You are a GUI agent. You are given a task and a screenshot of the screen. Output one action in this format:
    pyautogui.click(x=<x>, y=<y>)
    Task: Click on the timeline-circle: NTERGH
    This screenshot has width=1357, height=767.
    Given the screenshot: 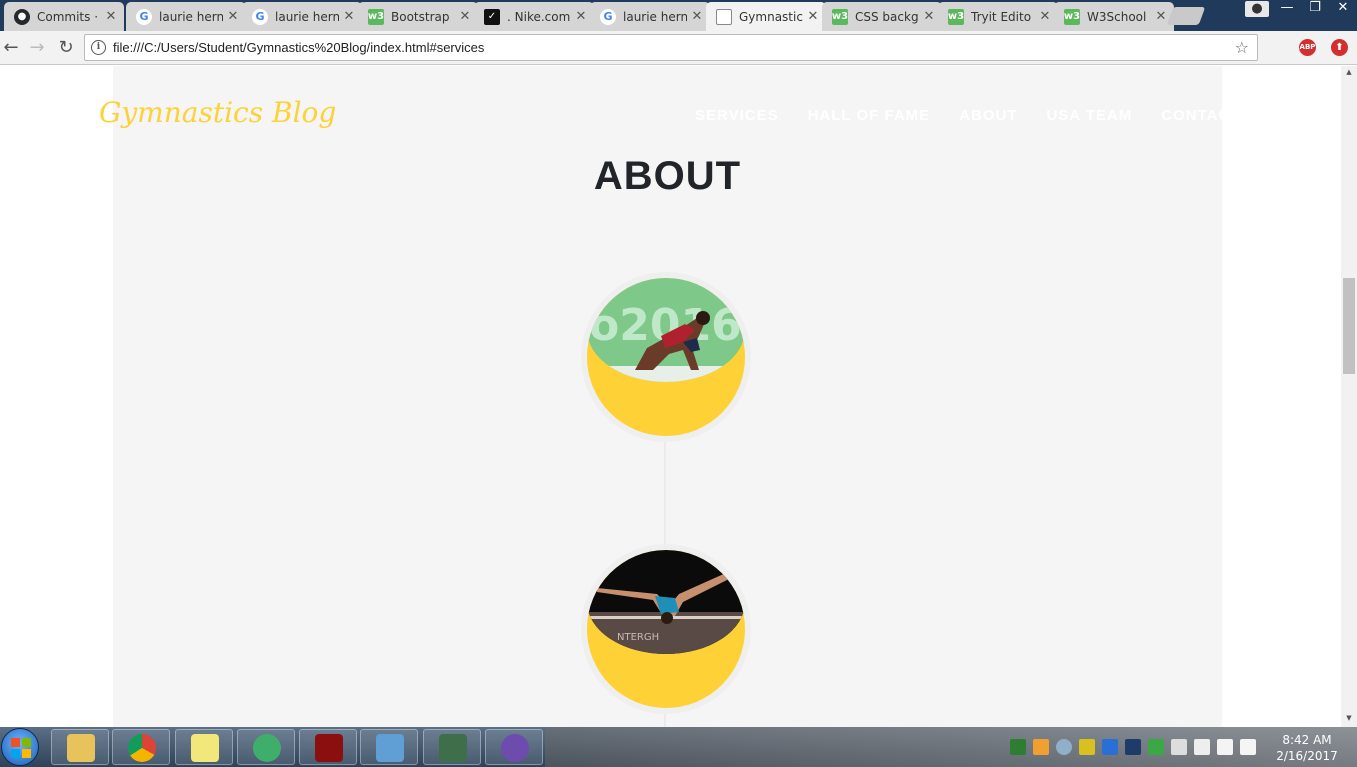 What is the action you would take?
    pyautogui.click(x=666, y=629)
    